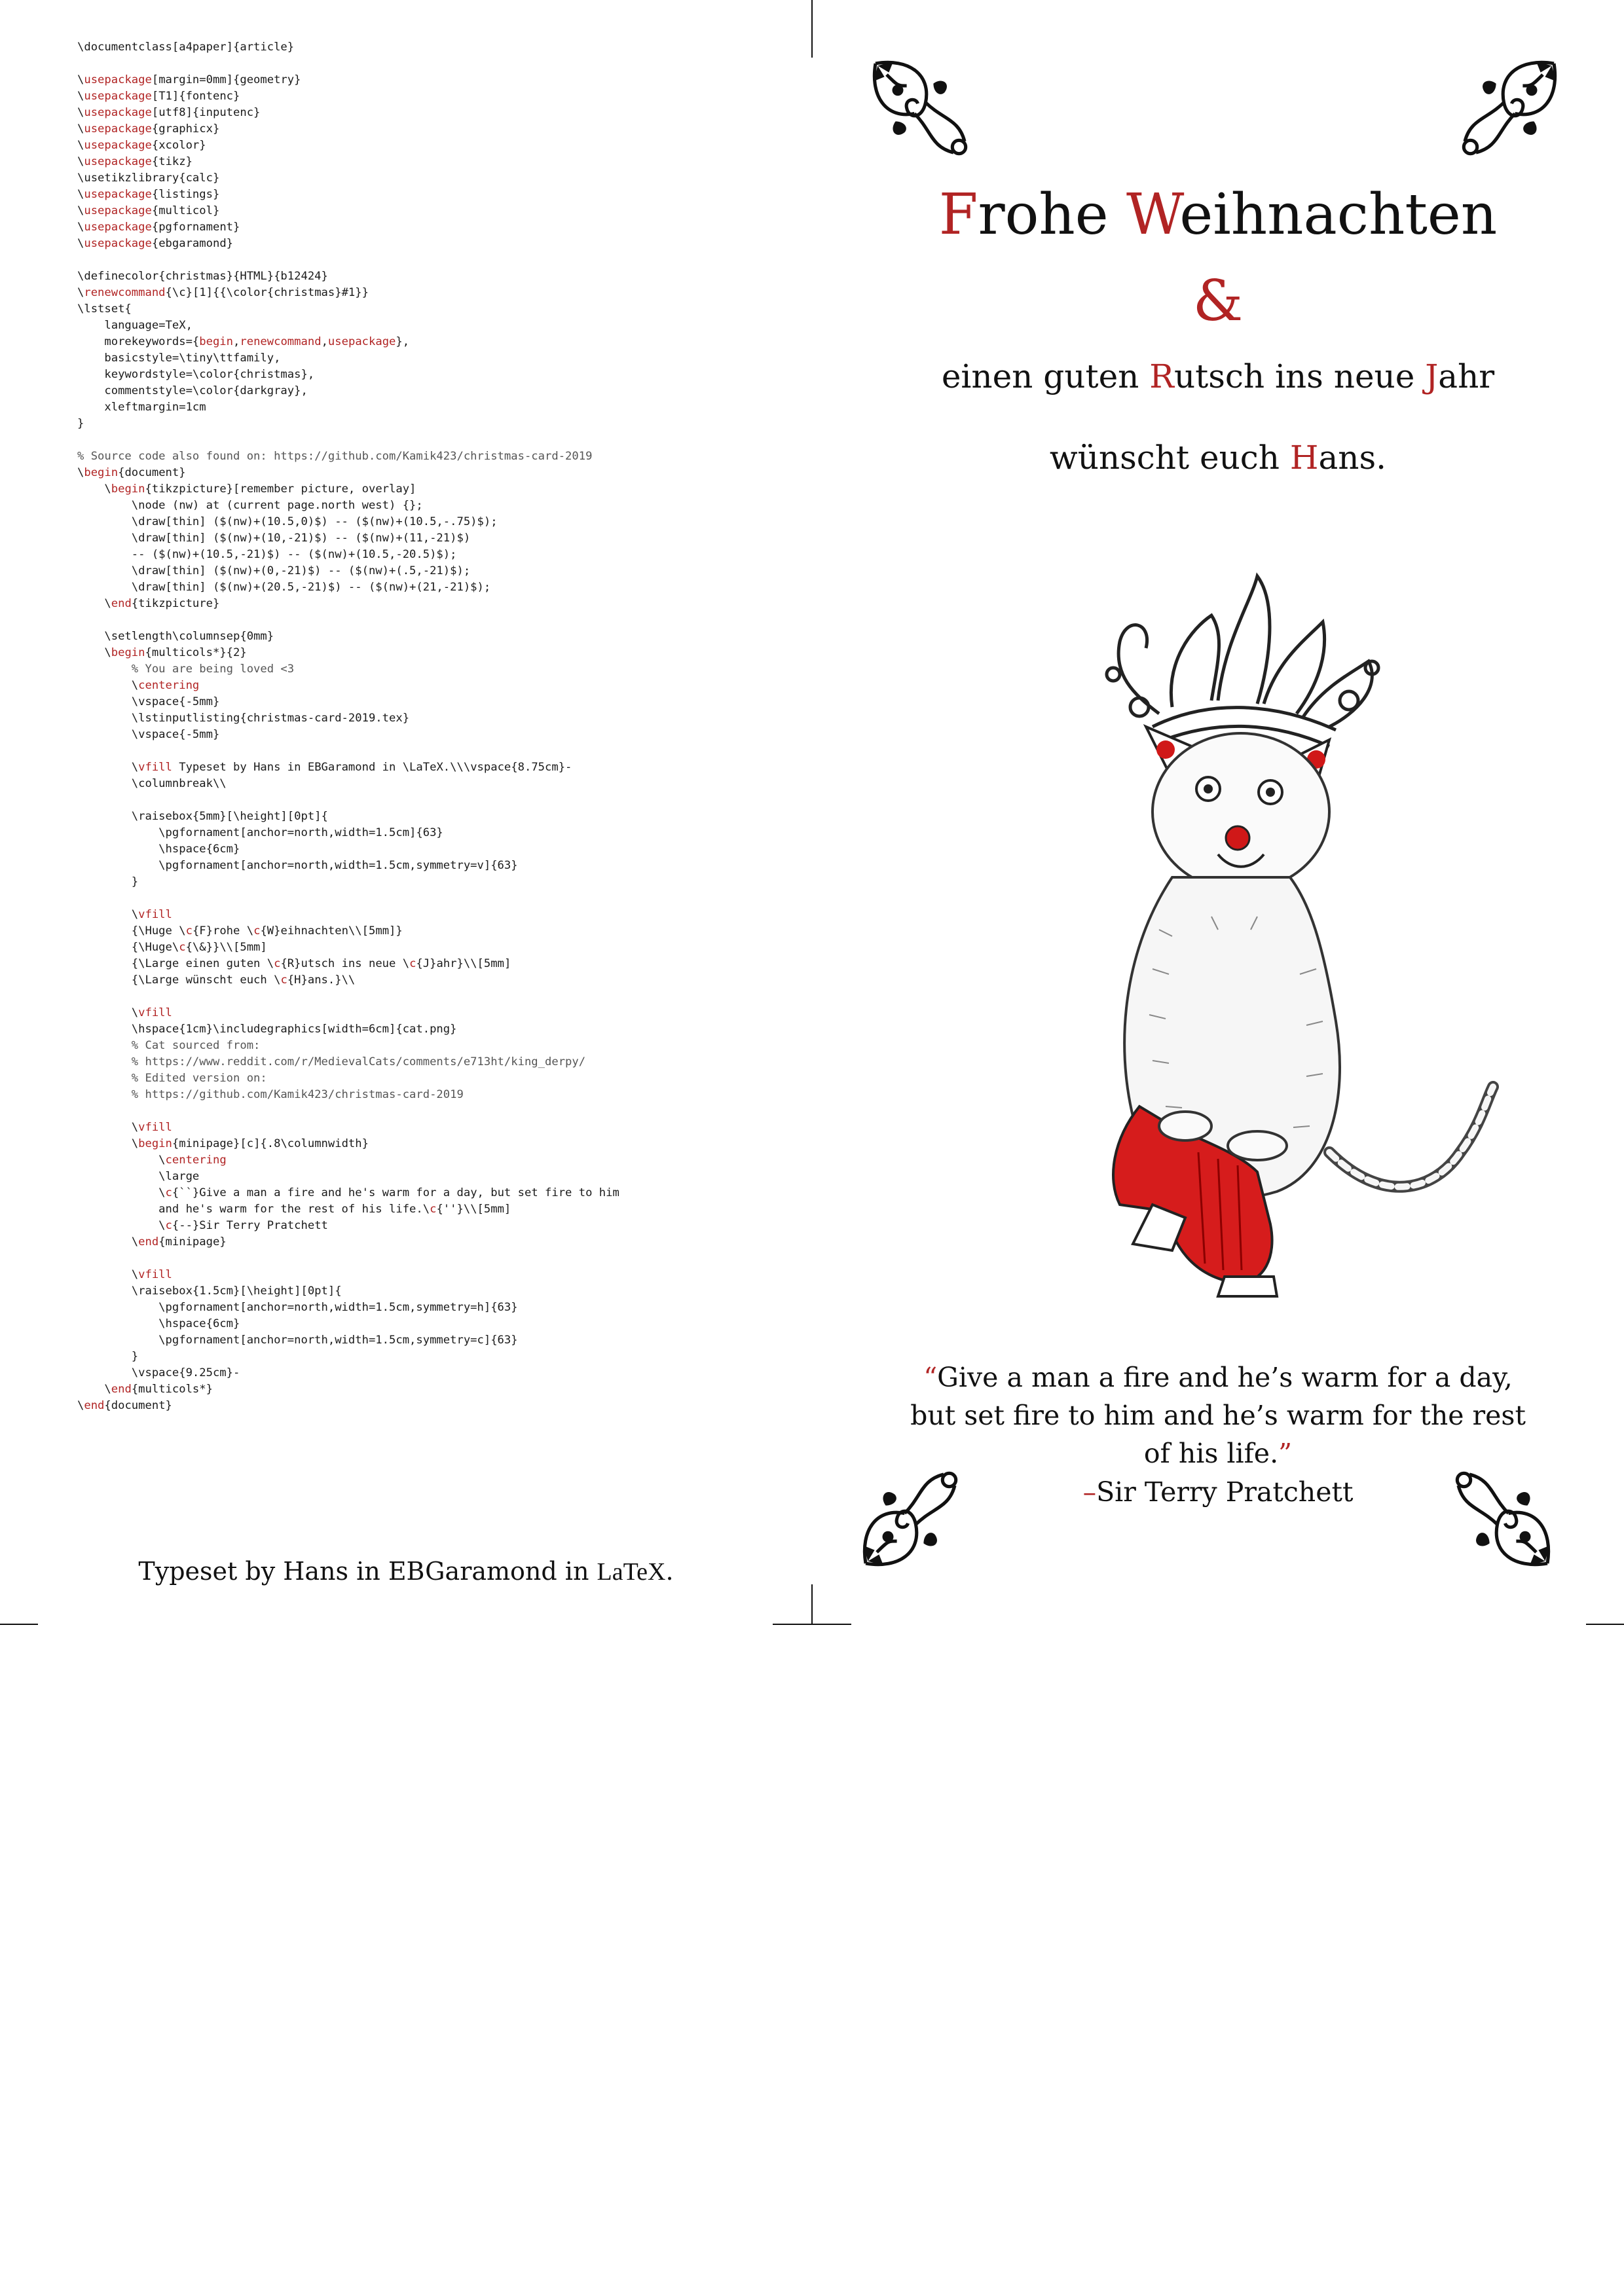 The width and height of the screenshot is (1624, 2296). What do you see at coordinates (424, 784) in the screenshot?
I see `code-line: \columnbreak\\` at bounding box center [424, 784].